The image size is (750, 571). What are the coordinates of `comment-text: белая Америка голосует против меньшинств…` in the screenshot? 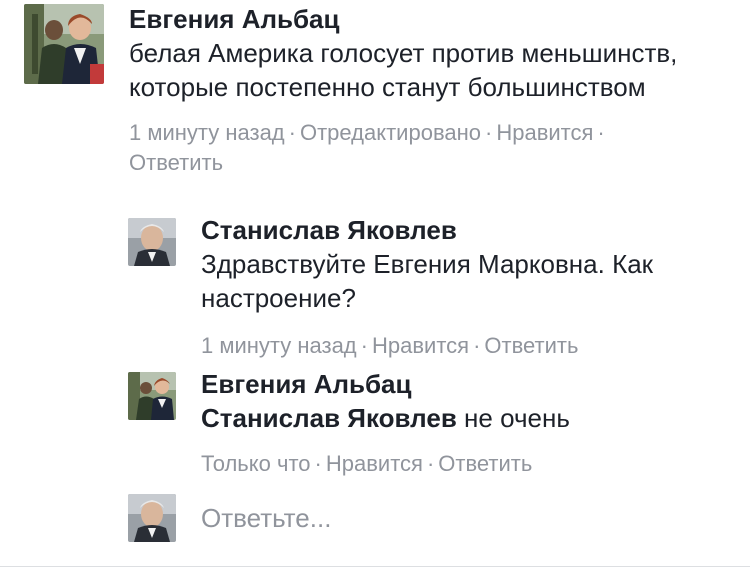 It's located at (403, 70).